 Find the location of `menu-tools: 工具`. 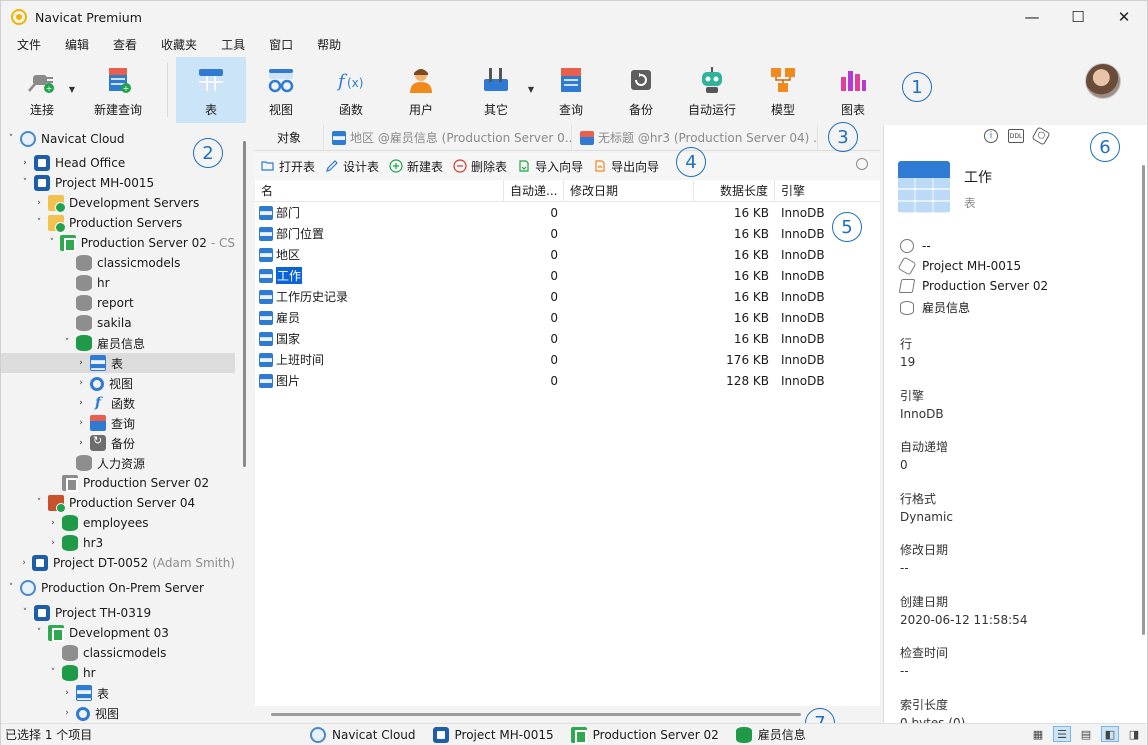

menu-tools: 工具 is located at coordinates (233, 45).